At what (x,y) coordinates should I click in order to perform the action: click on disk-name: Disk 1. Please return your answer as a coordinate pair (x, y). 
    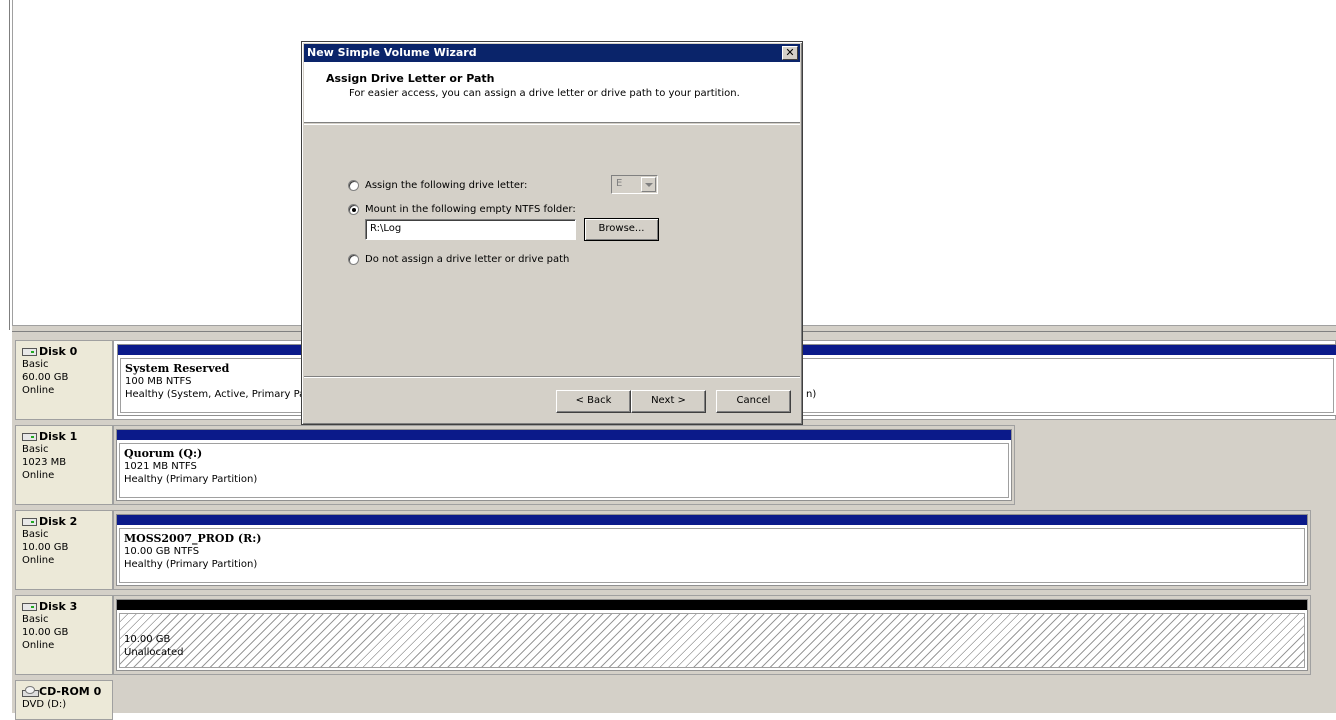
    Looking at the image, I should click on (58, 436).